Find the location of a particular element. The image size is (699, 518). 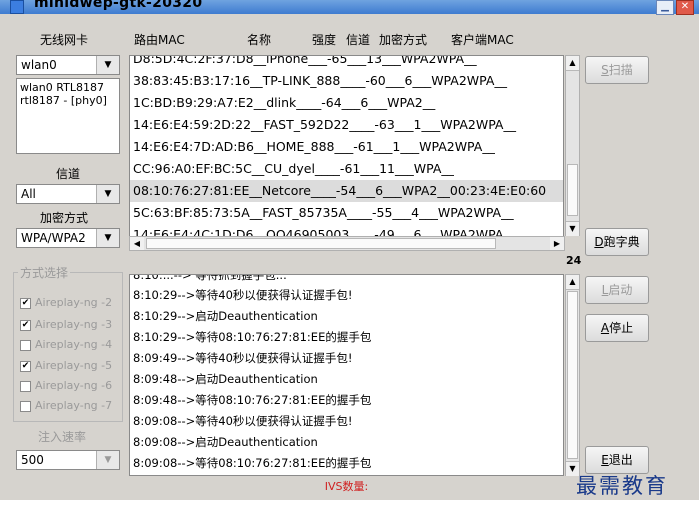

inject-rate-label: 注入速率 is located at coordinates (62, 437).